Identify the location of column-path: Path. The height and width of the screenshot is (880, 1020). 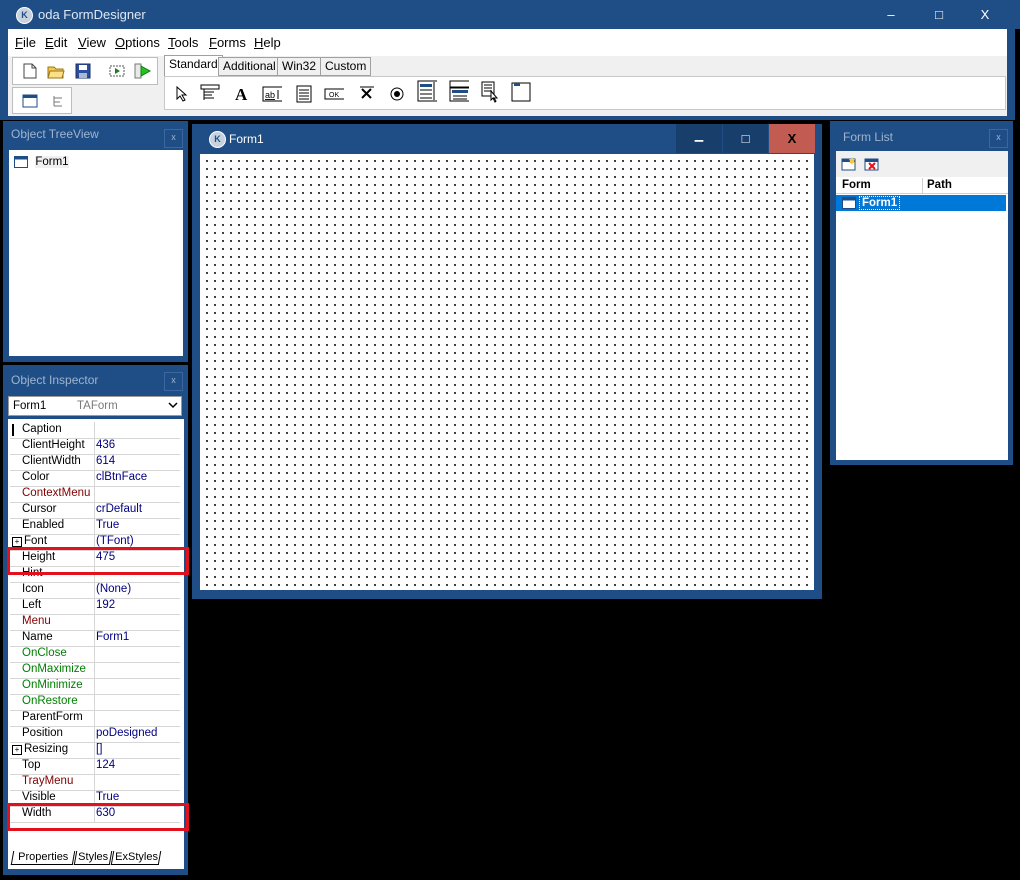
(939, 185).